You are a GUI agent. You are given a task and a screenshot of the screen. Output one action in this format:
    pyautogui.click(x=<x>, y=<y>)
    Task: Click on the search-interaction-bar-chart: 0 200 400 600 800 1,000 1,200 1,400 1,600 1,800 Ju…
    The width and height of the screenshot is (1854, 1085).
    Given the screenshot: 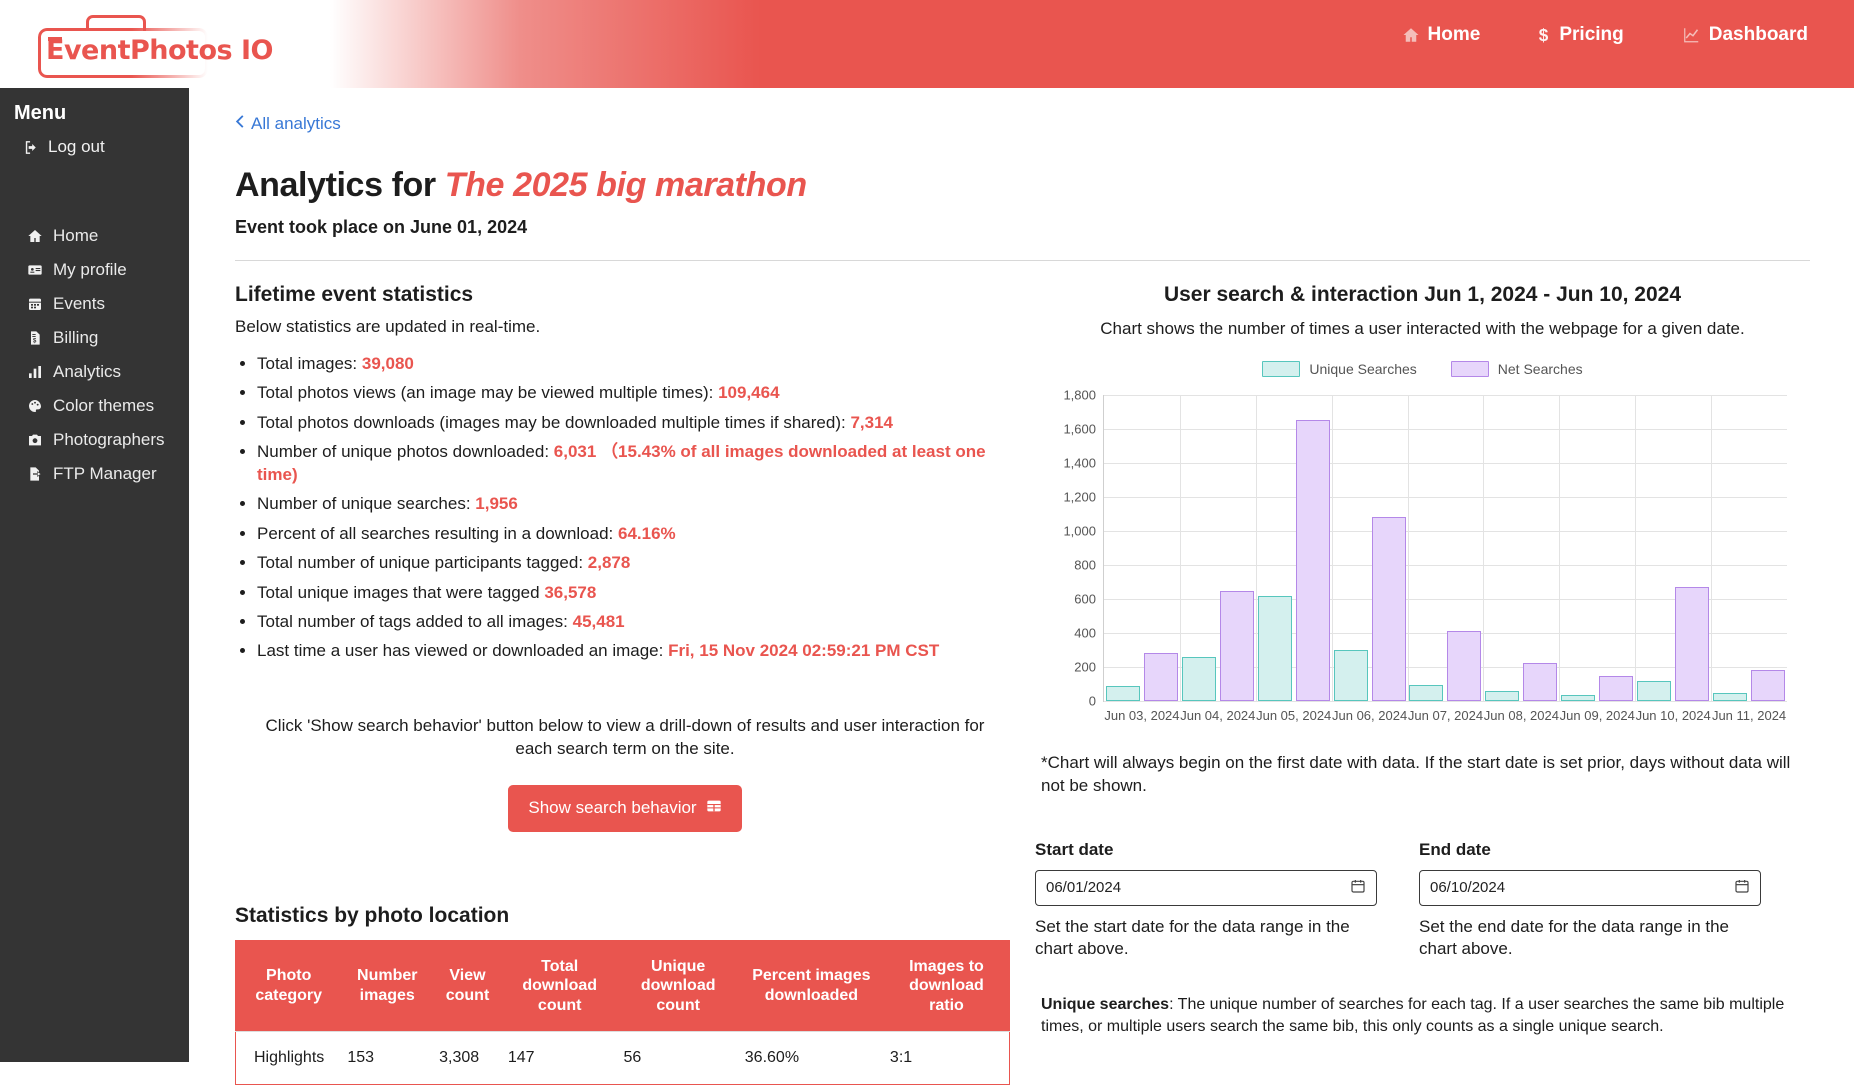 What is the action you would take?
    pyautogui.click(x=1415, y=557)
    